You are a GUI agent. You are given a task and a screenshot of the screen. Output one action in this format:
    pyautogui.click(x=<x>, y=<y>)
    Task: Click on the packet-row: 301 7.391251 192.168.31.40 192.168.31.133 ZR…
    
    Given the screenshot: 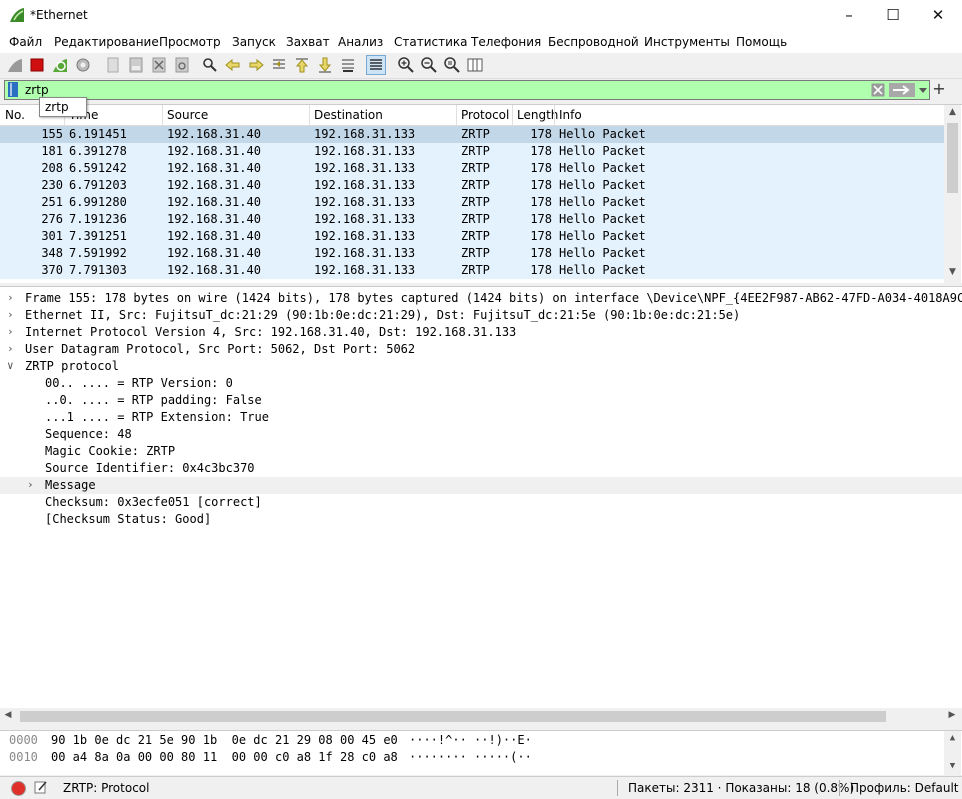 What is the action you would take?
    pyautogui.click(x=472, y=236)
    